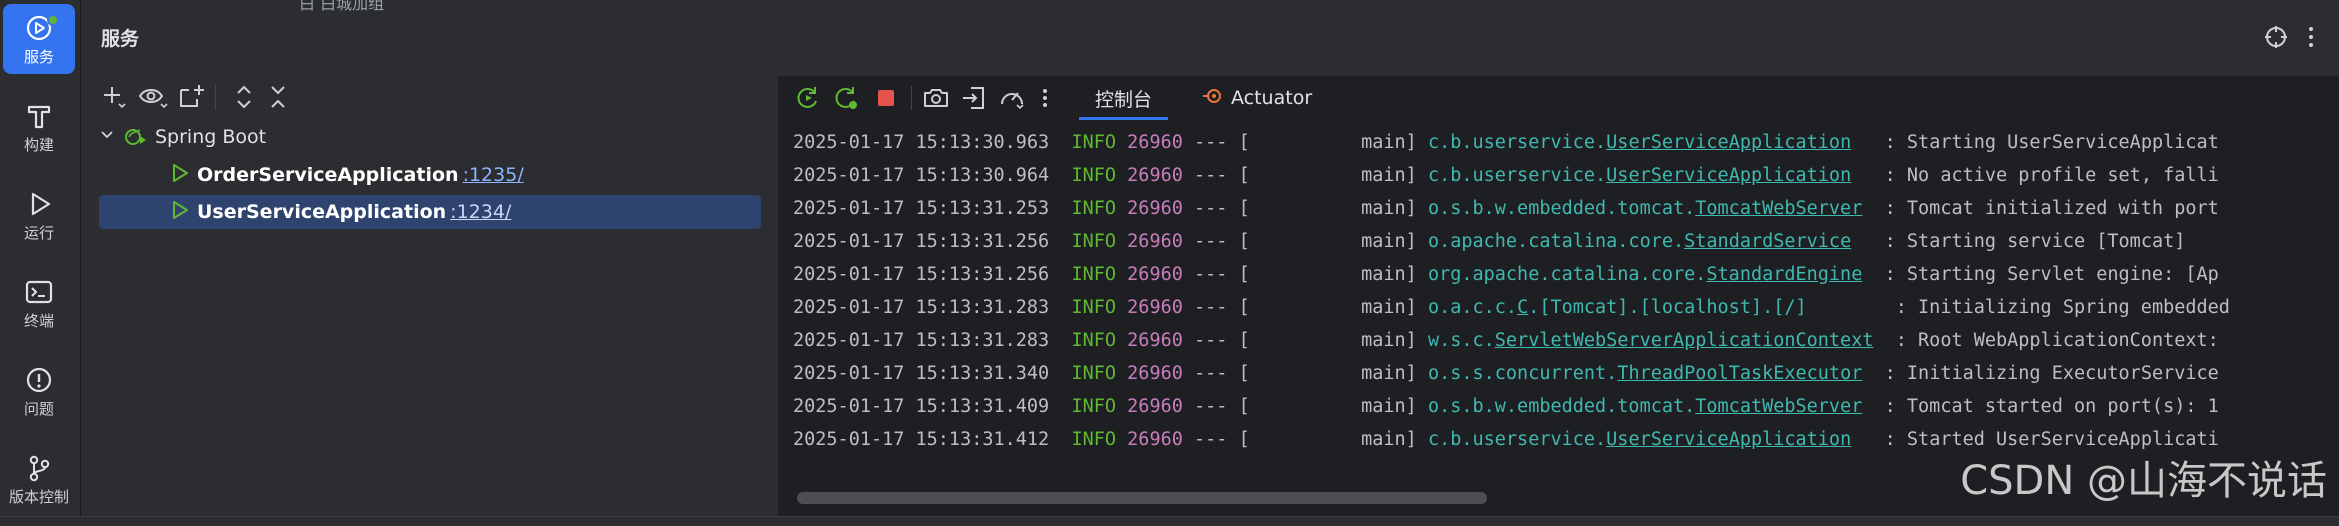 This screenshot has height=526, width=2339. Describe the element at coordinates (974, 100) in the screenshot. I see `exit-icon` at that location.